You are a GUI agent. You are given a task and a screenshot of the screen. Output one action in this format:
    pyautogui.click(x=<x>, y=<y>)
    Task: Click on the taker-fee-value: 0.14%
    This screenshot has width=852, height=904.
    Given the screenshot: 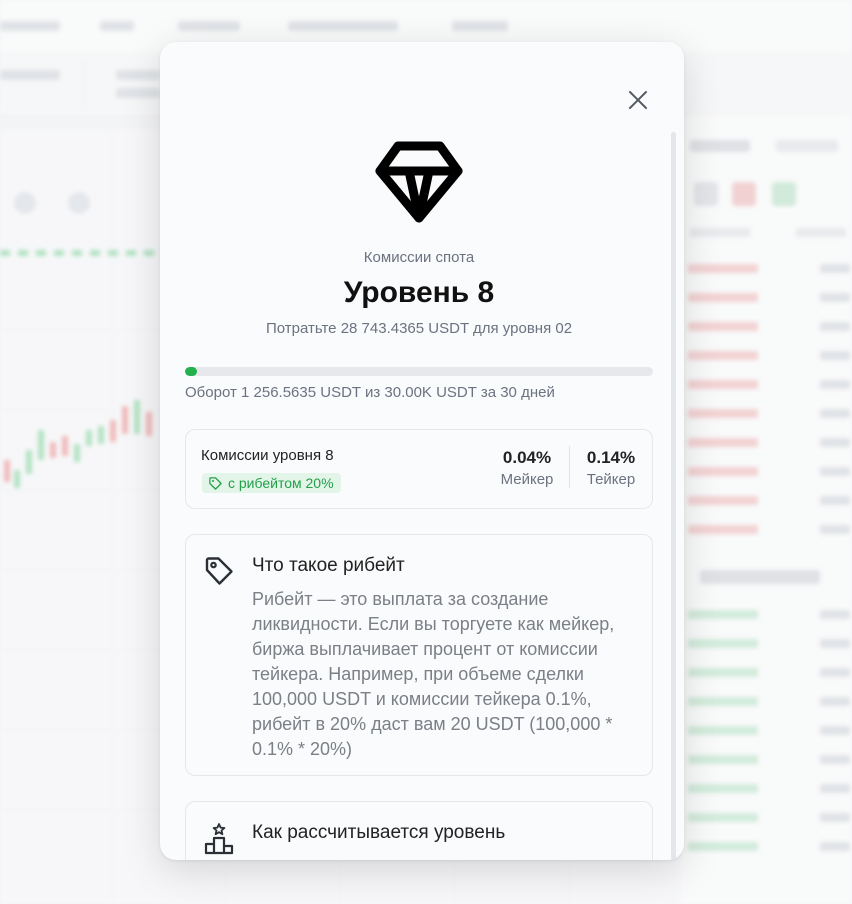 What is the action you would take?
    pyautogui.click(x=611, y=457)
    